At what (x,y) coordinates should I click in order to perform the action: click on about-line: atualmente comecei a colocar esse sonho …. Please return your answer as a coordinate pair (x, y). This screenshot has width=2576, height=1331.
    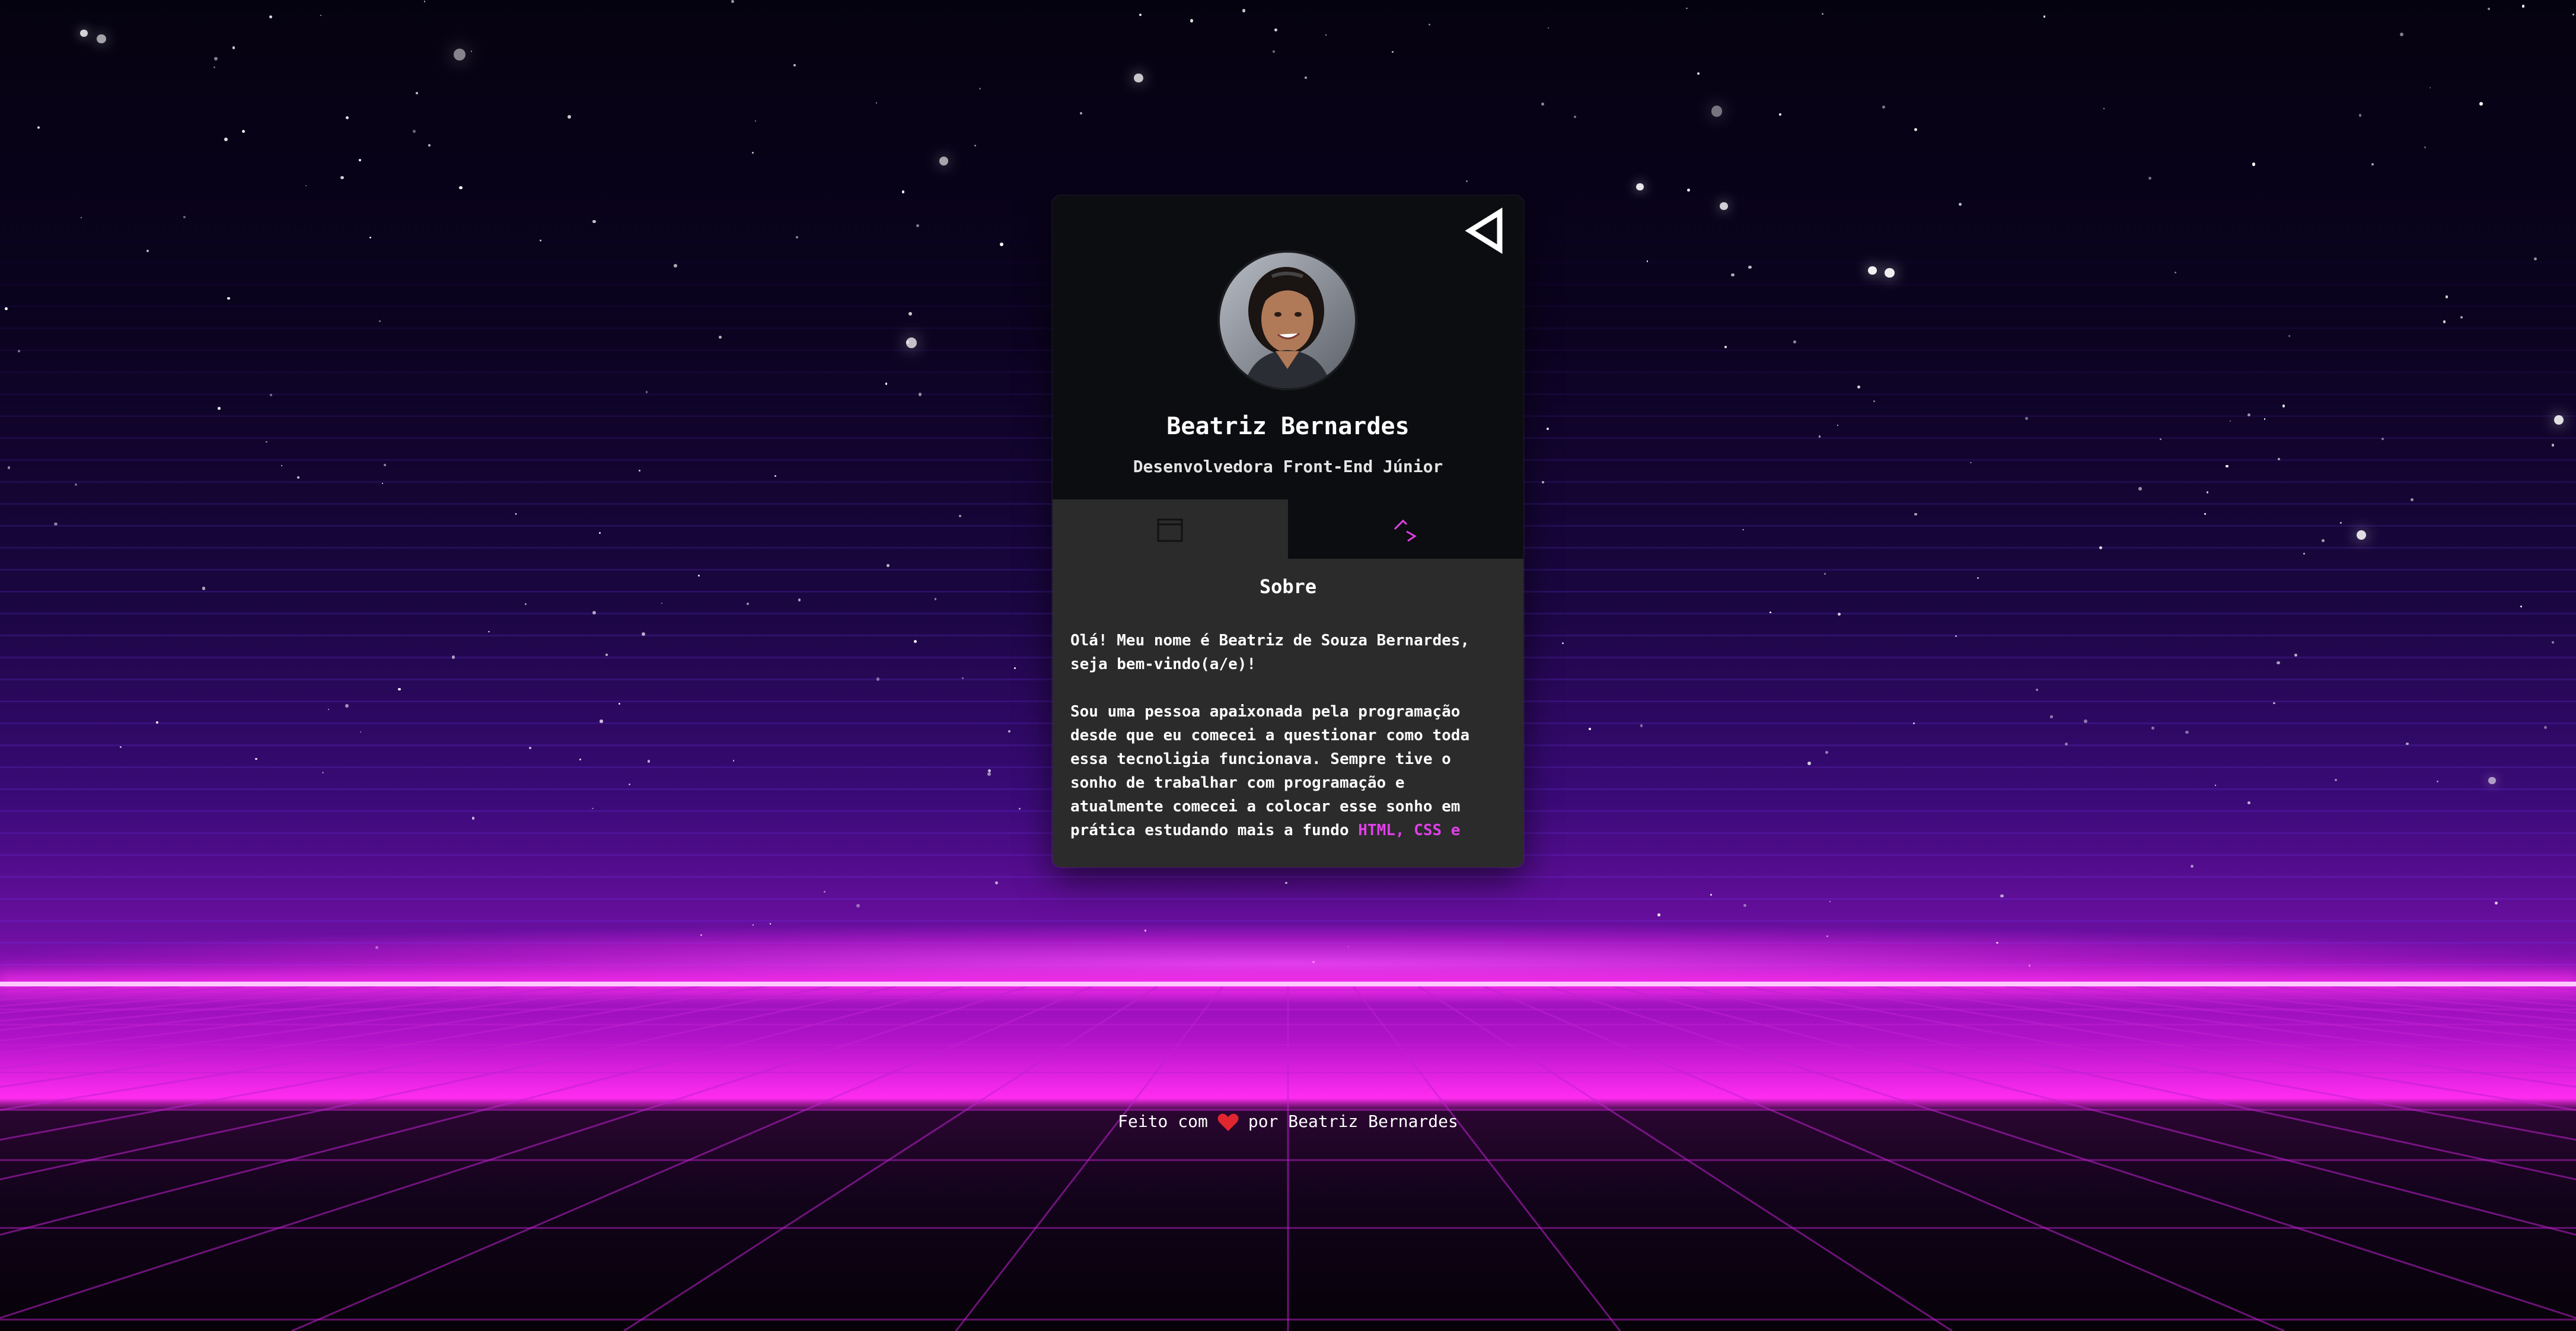
    Looking at the image, I should click on (1265, 807).